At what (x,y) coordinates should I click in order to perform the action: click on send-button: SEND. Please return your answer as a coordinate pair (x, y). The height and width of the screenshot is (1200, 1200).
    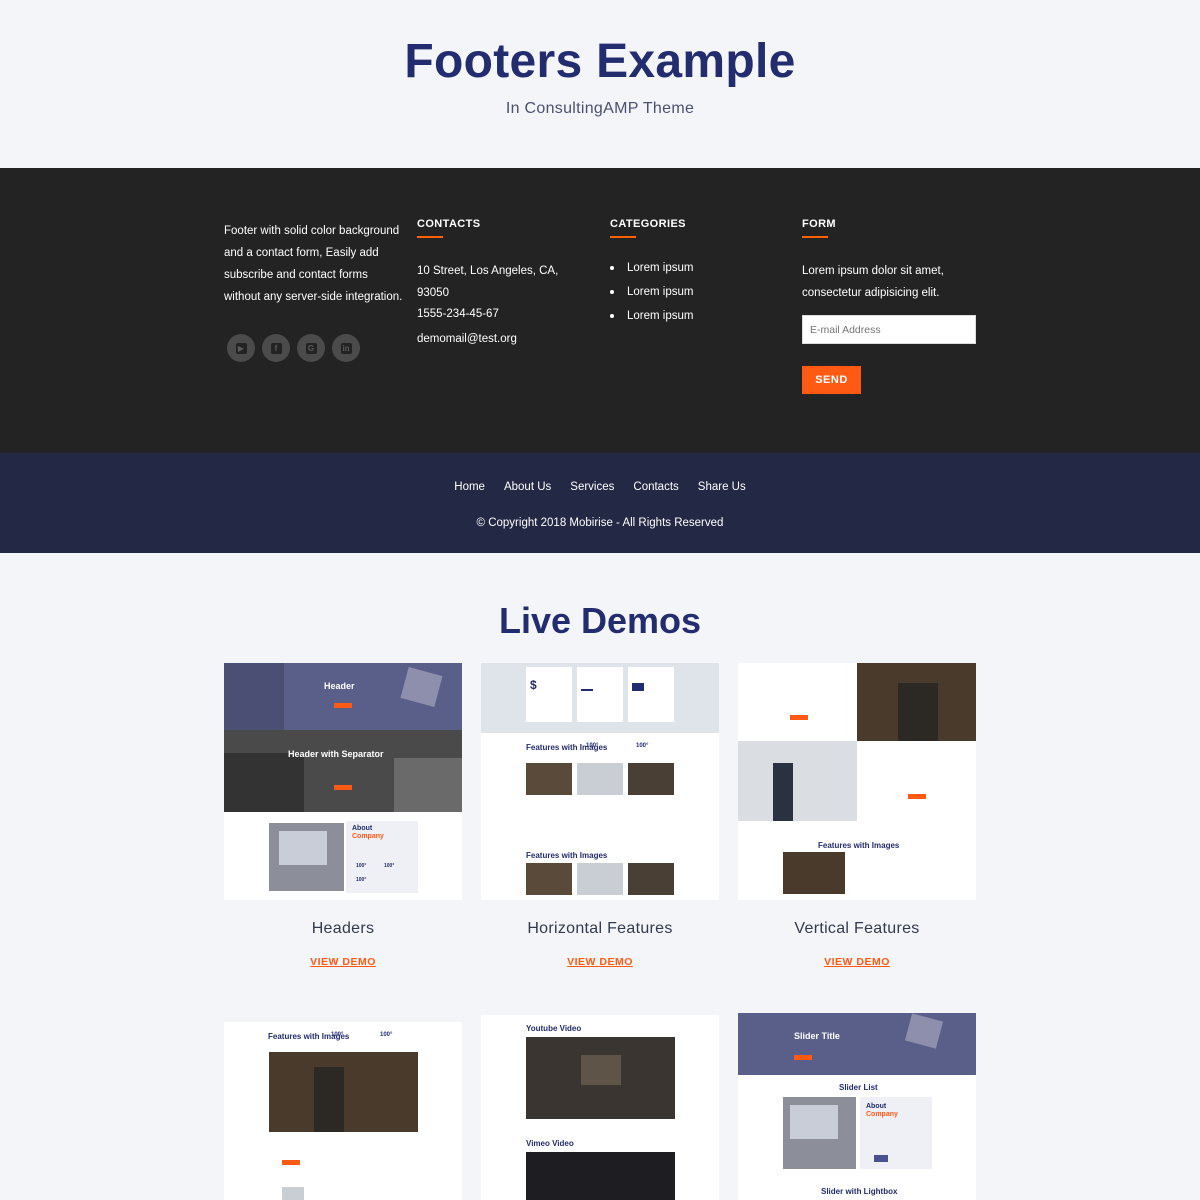
    Looking at the image, I should click on (831, 380).